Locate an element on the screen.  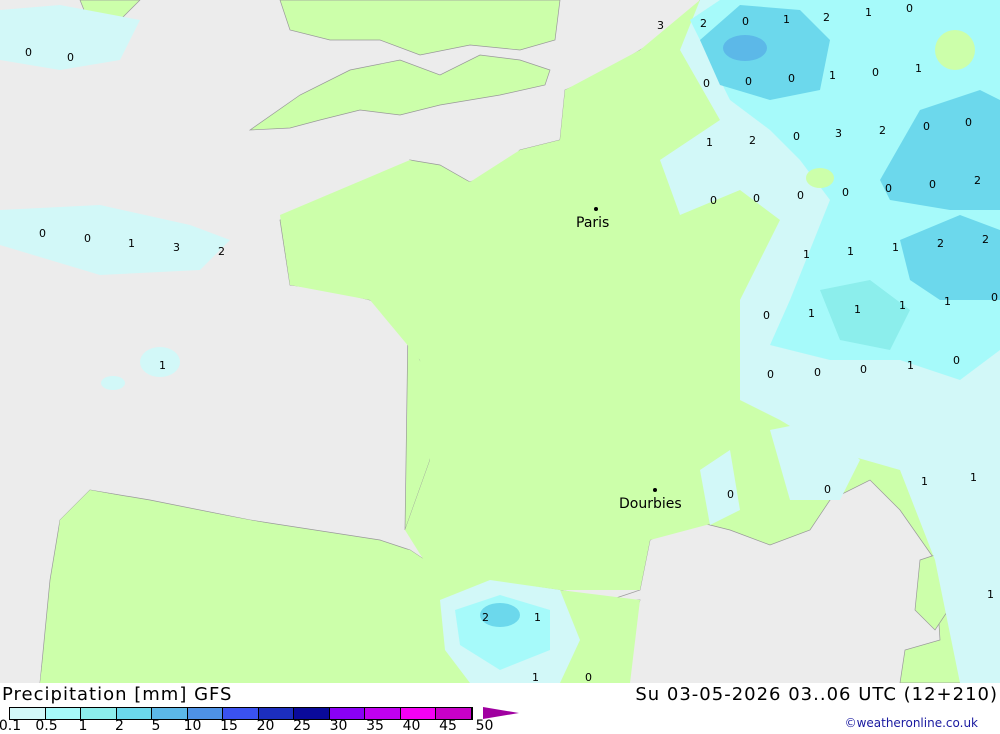
scale-tick: 35 is located at coordinates (375, 726).